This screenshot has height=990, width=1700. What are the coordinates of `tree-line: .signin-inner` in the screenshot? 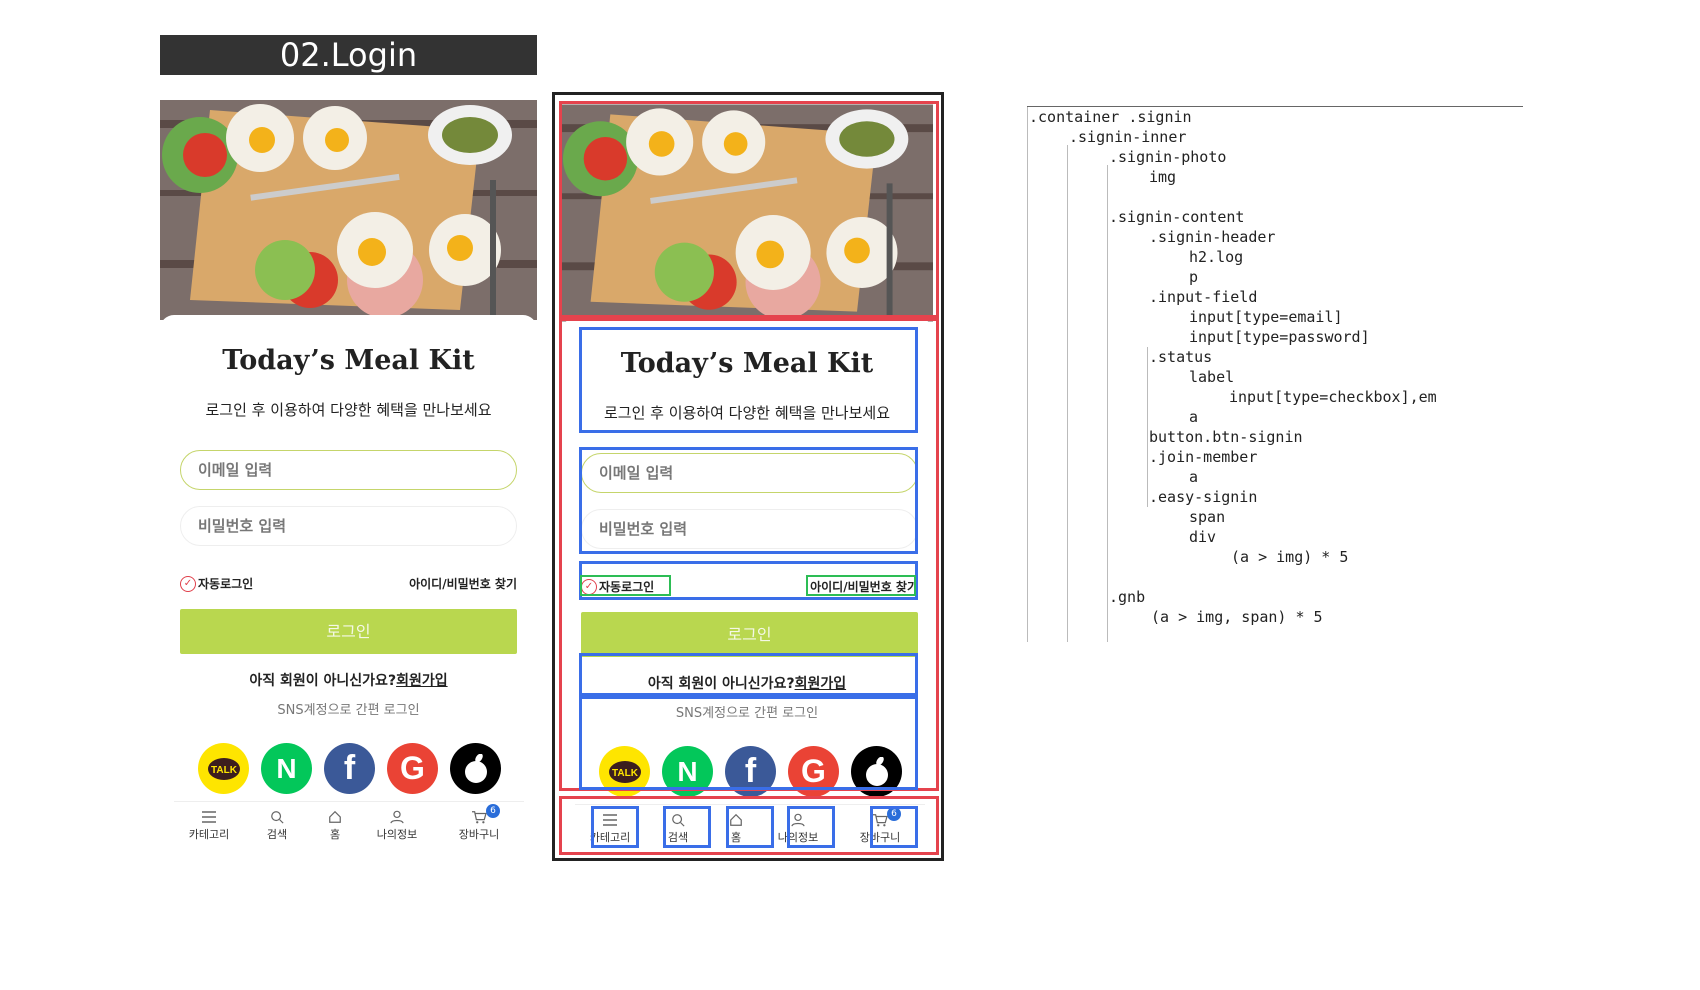 It's located at (1128, 137).